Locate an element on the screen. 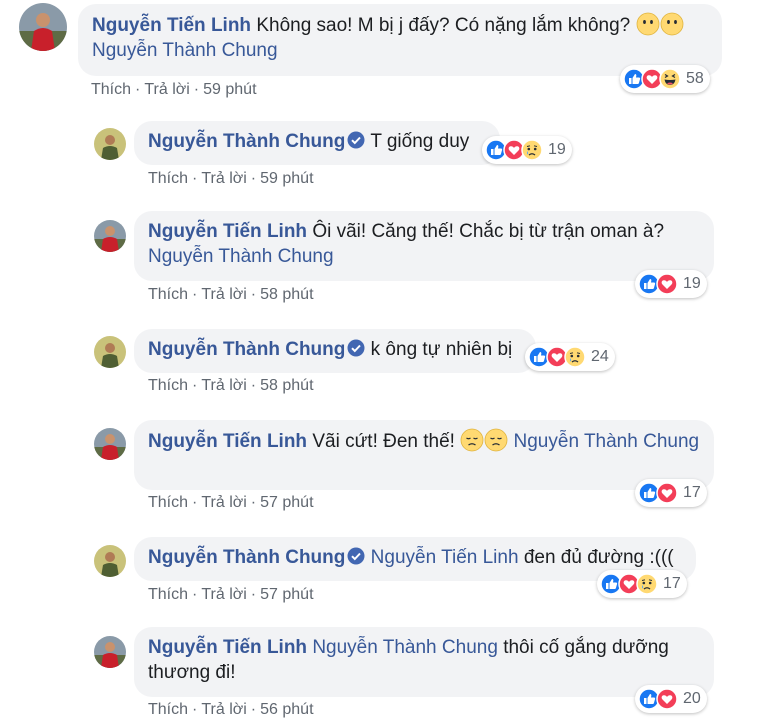 The image size is (774, 724). comment-text: Vãi cứt! Đen thế! is located at coordinates (383, 441).